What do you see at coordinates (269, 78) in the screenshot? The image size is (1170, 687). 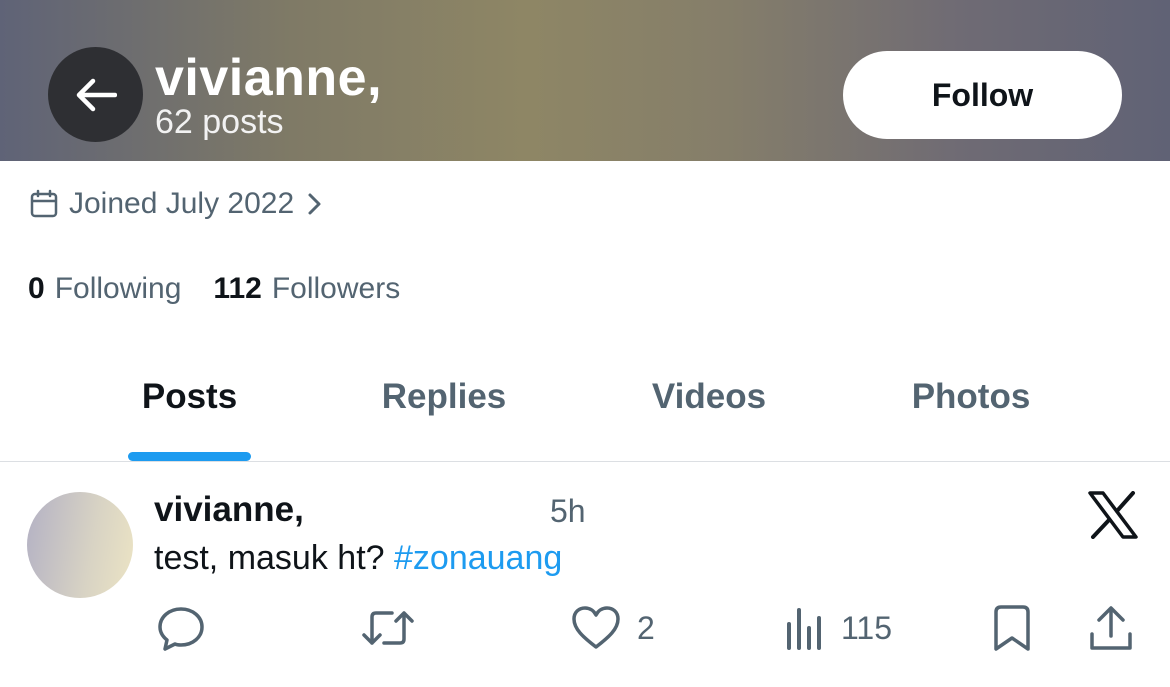 I see `header-display-name: vivianne,` at bounding box center [269, 78].